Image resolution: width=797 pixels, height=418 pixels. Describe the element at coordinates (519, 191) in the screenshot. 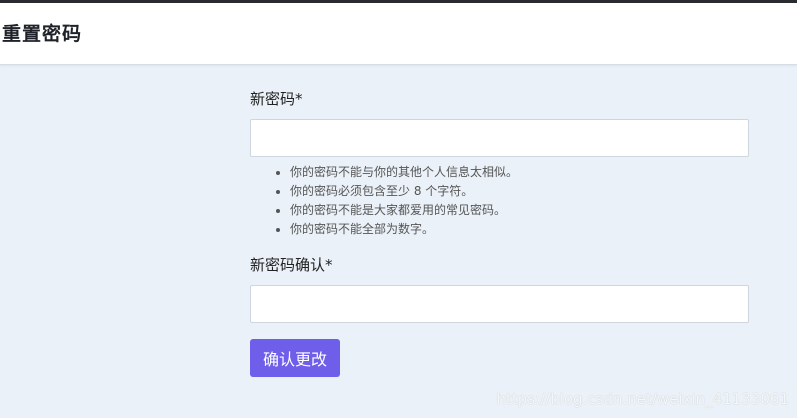

I see `help-item: 你的密码必须包含至少 8 个字符。` at that location.